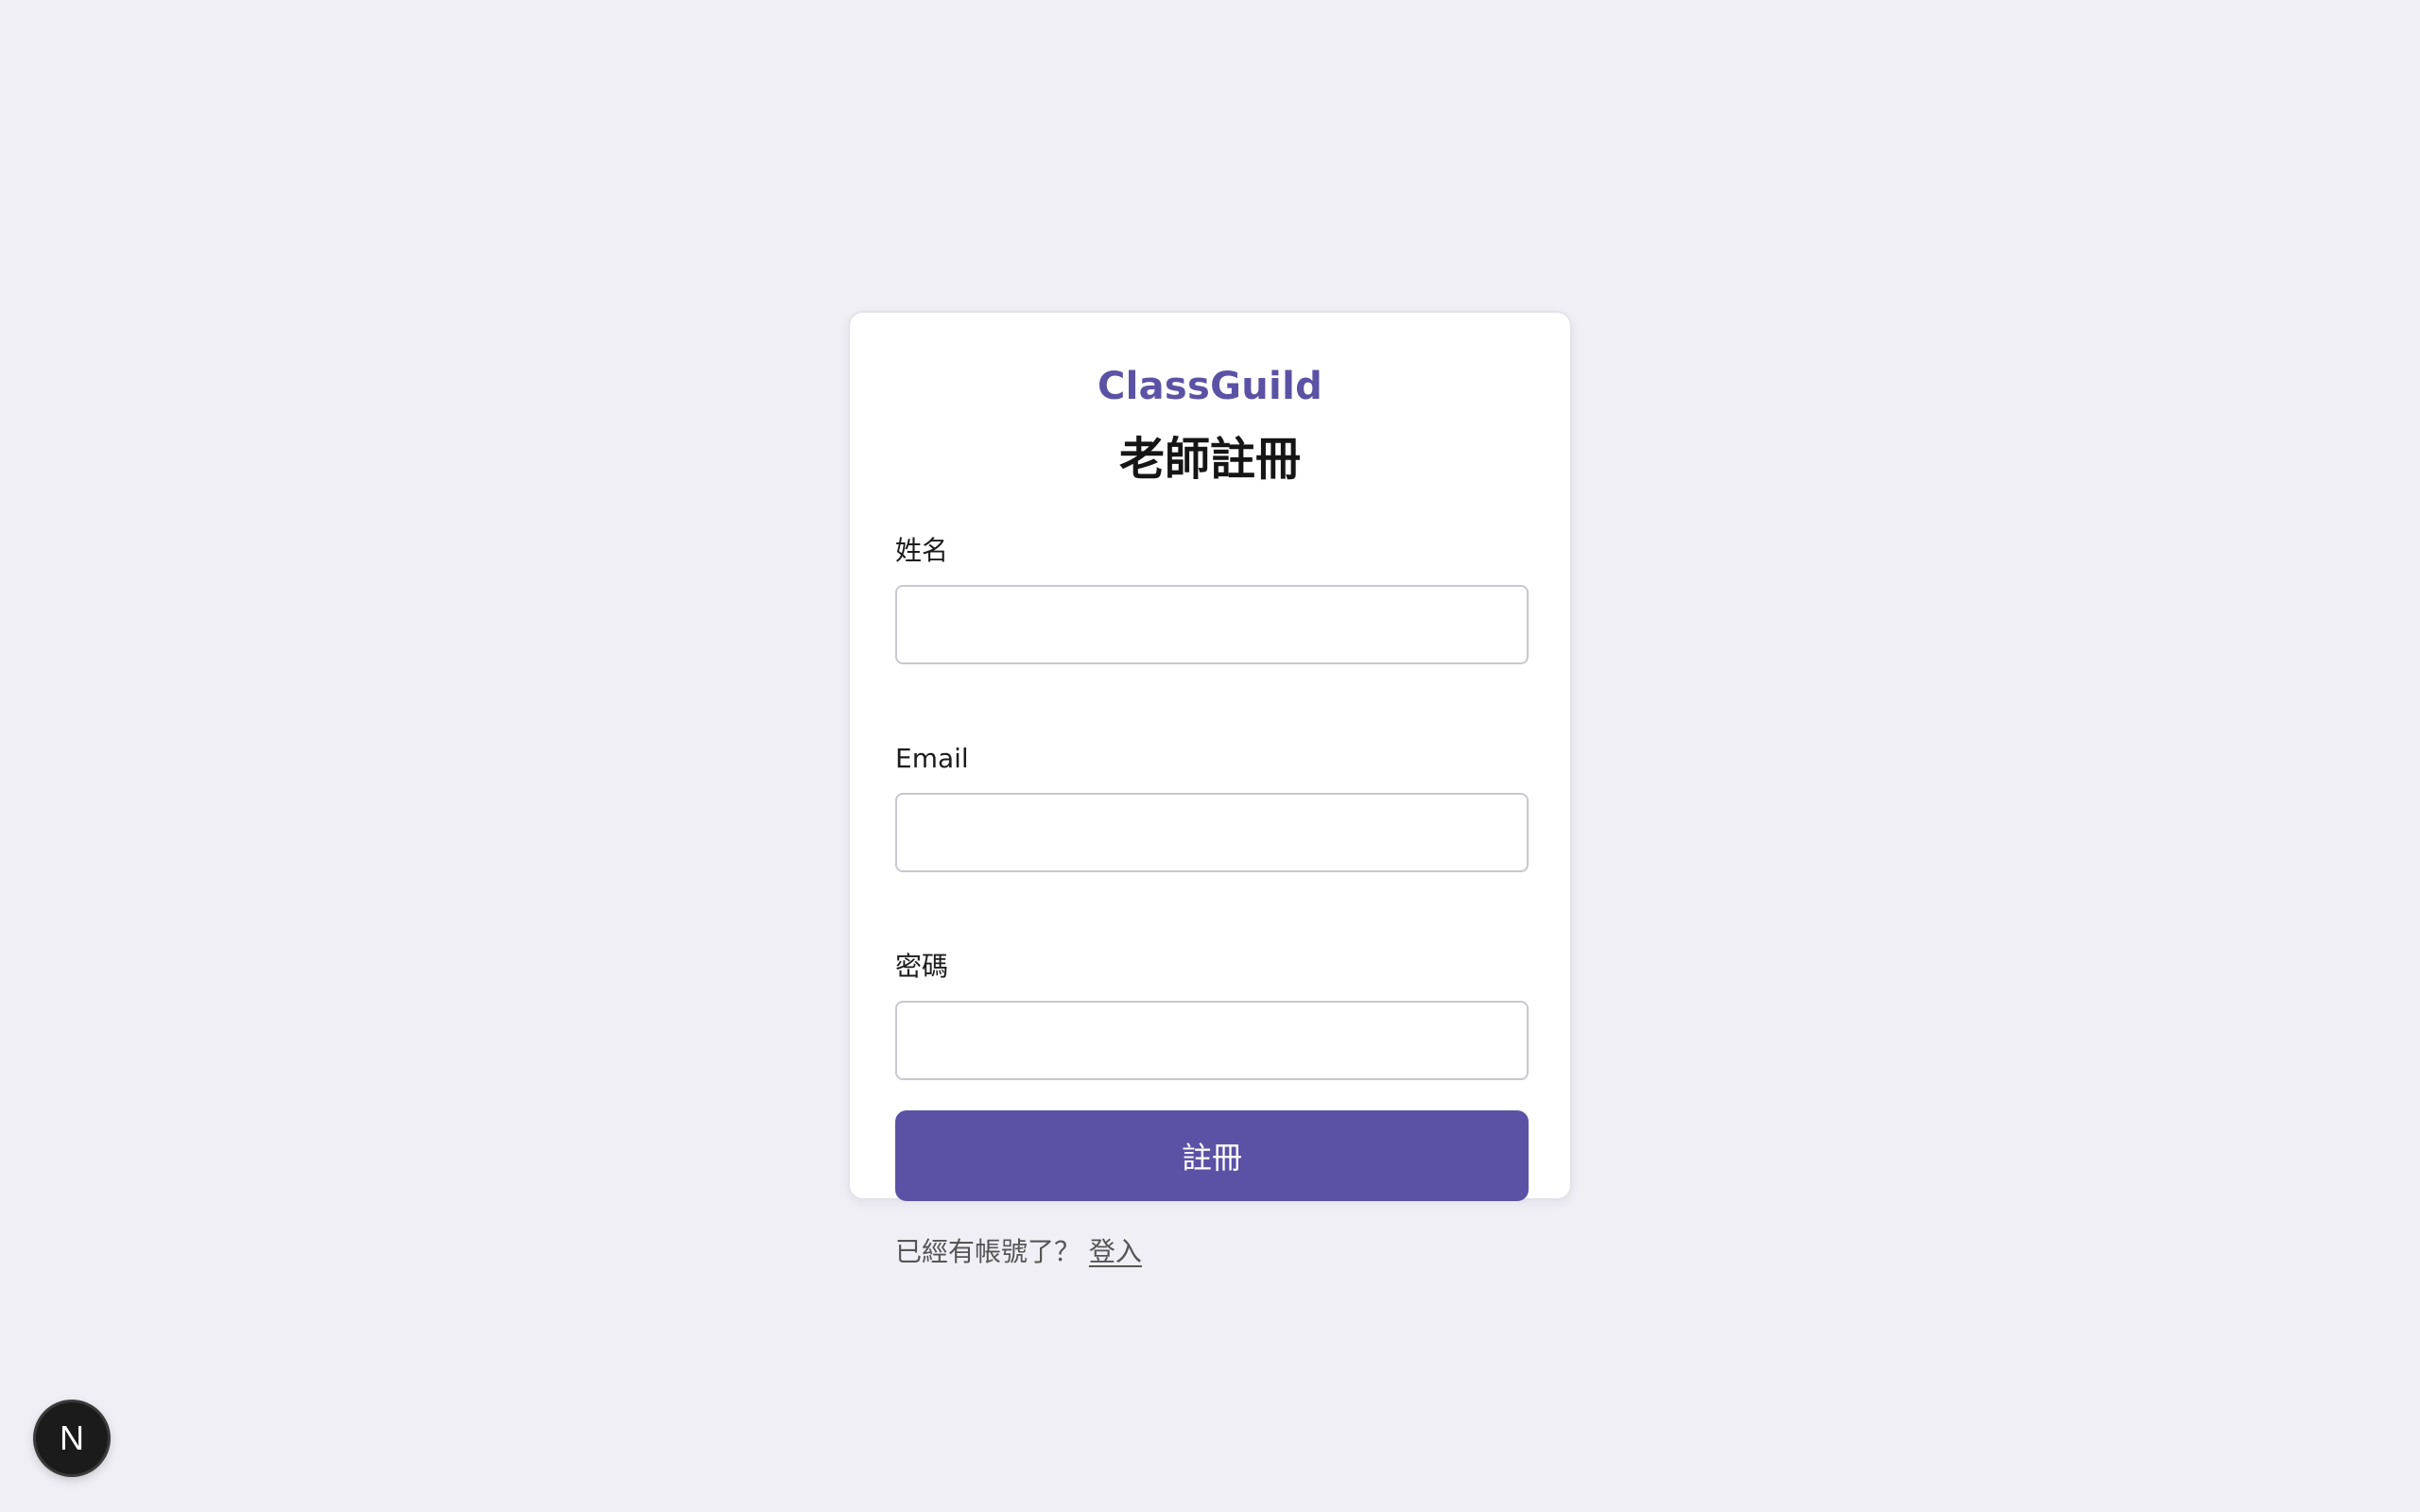 The width and height of the screenshot is (2420, 1512). I want to click on login-prompt-text: 已經有帳號了？, so click(988, 1251).